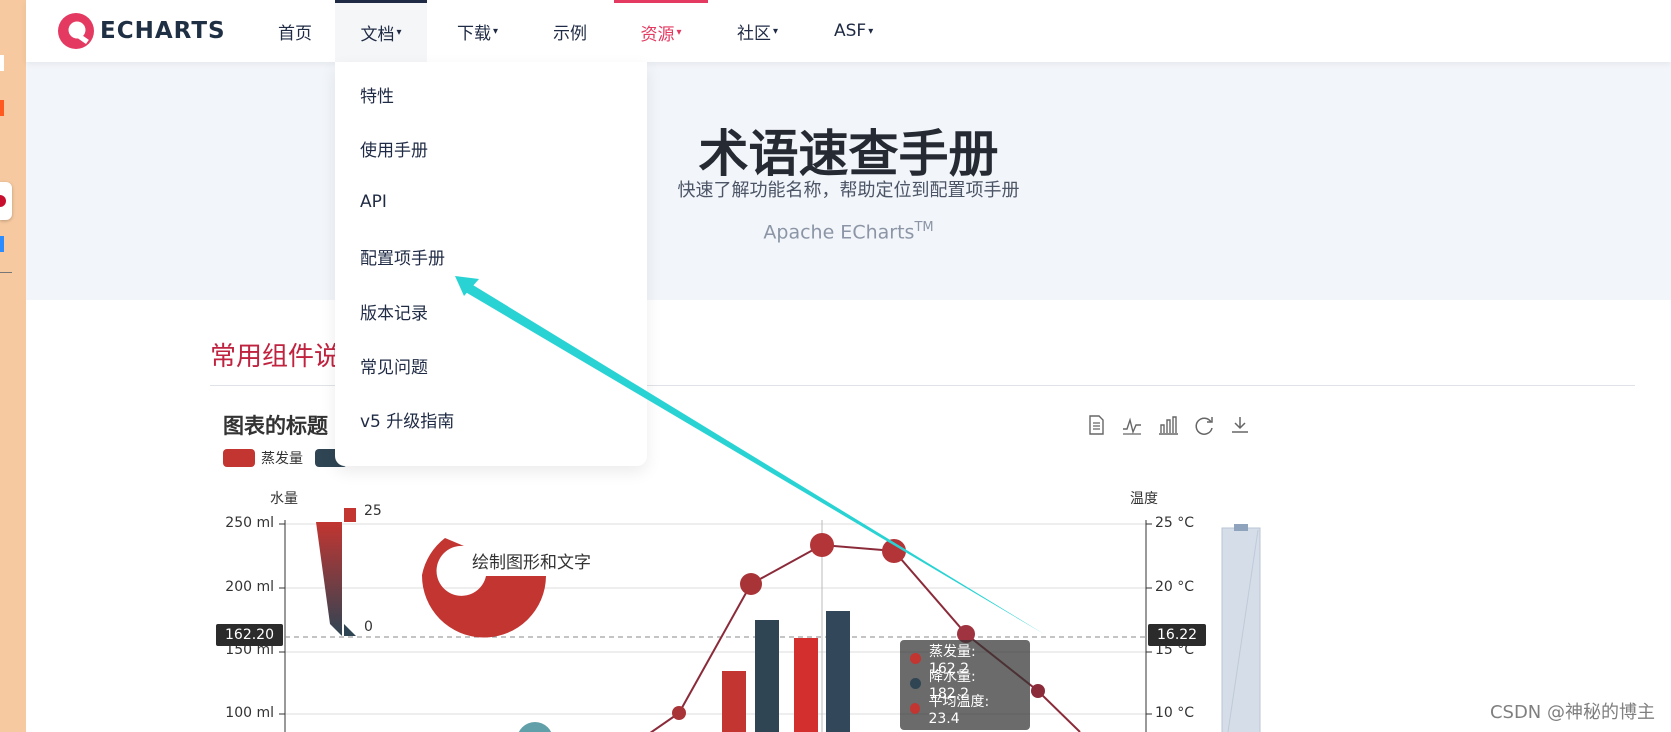  I want to click on logo-text: ECHARTS, so click(163, 31).